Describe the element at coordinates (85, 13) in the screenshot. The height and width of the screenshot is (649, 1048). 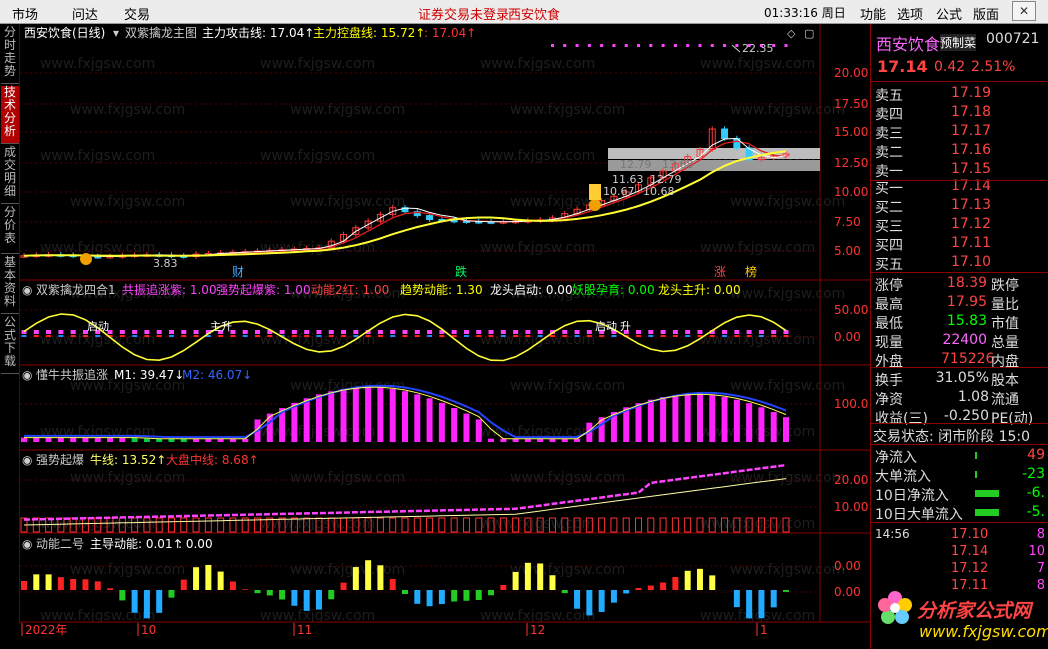
I see `menu-wenda: 问达` at that location.